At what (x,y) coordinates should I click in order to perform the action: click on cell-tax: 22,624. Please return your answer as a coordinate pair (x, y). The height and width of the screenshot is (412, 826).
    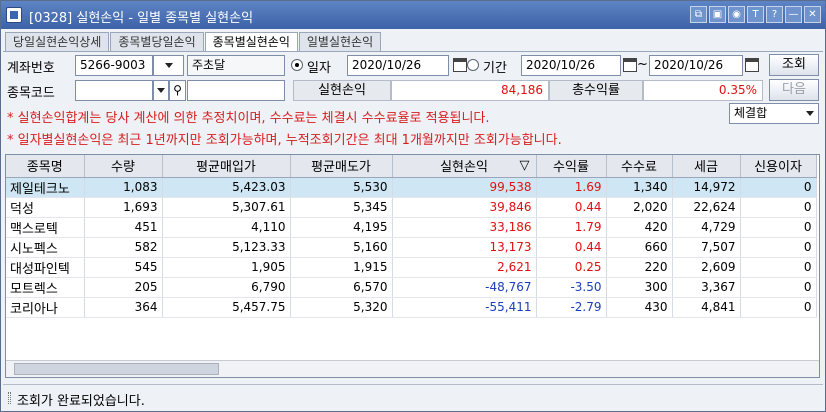
    Looking at the image, I should click on (706, 207).